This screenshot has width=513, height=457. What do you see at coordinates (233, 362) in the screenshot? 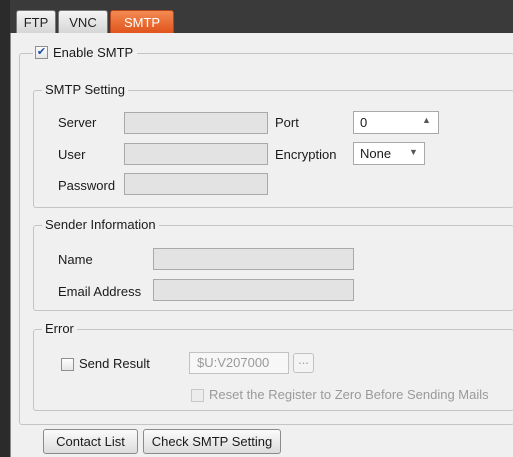
I see `register-value: $U:V207000` at bounding box center [233, 362].